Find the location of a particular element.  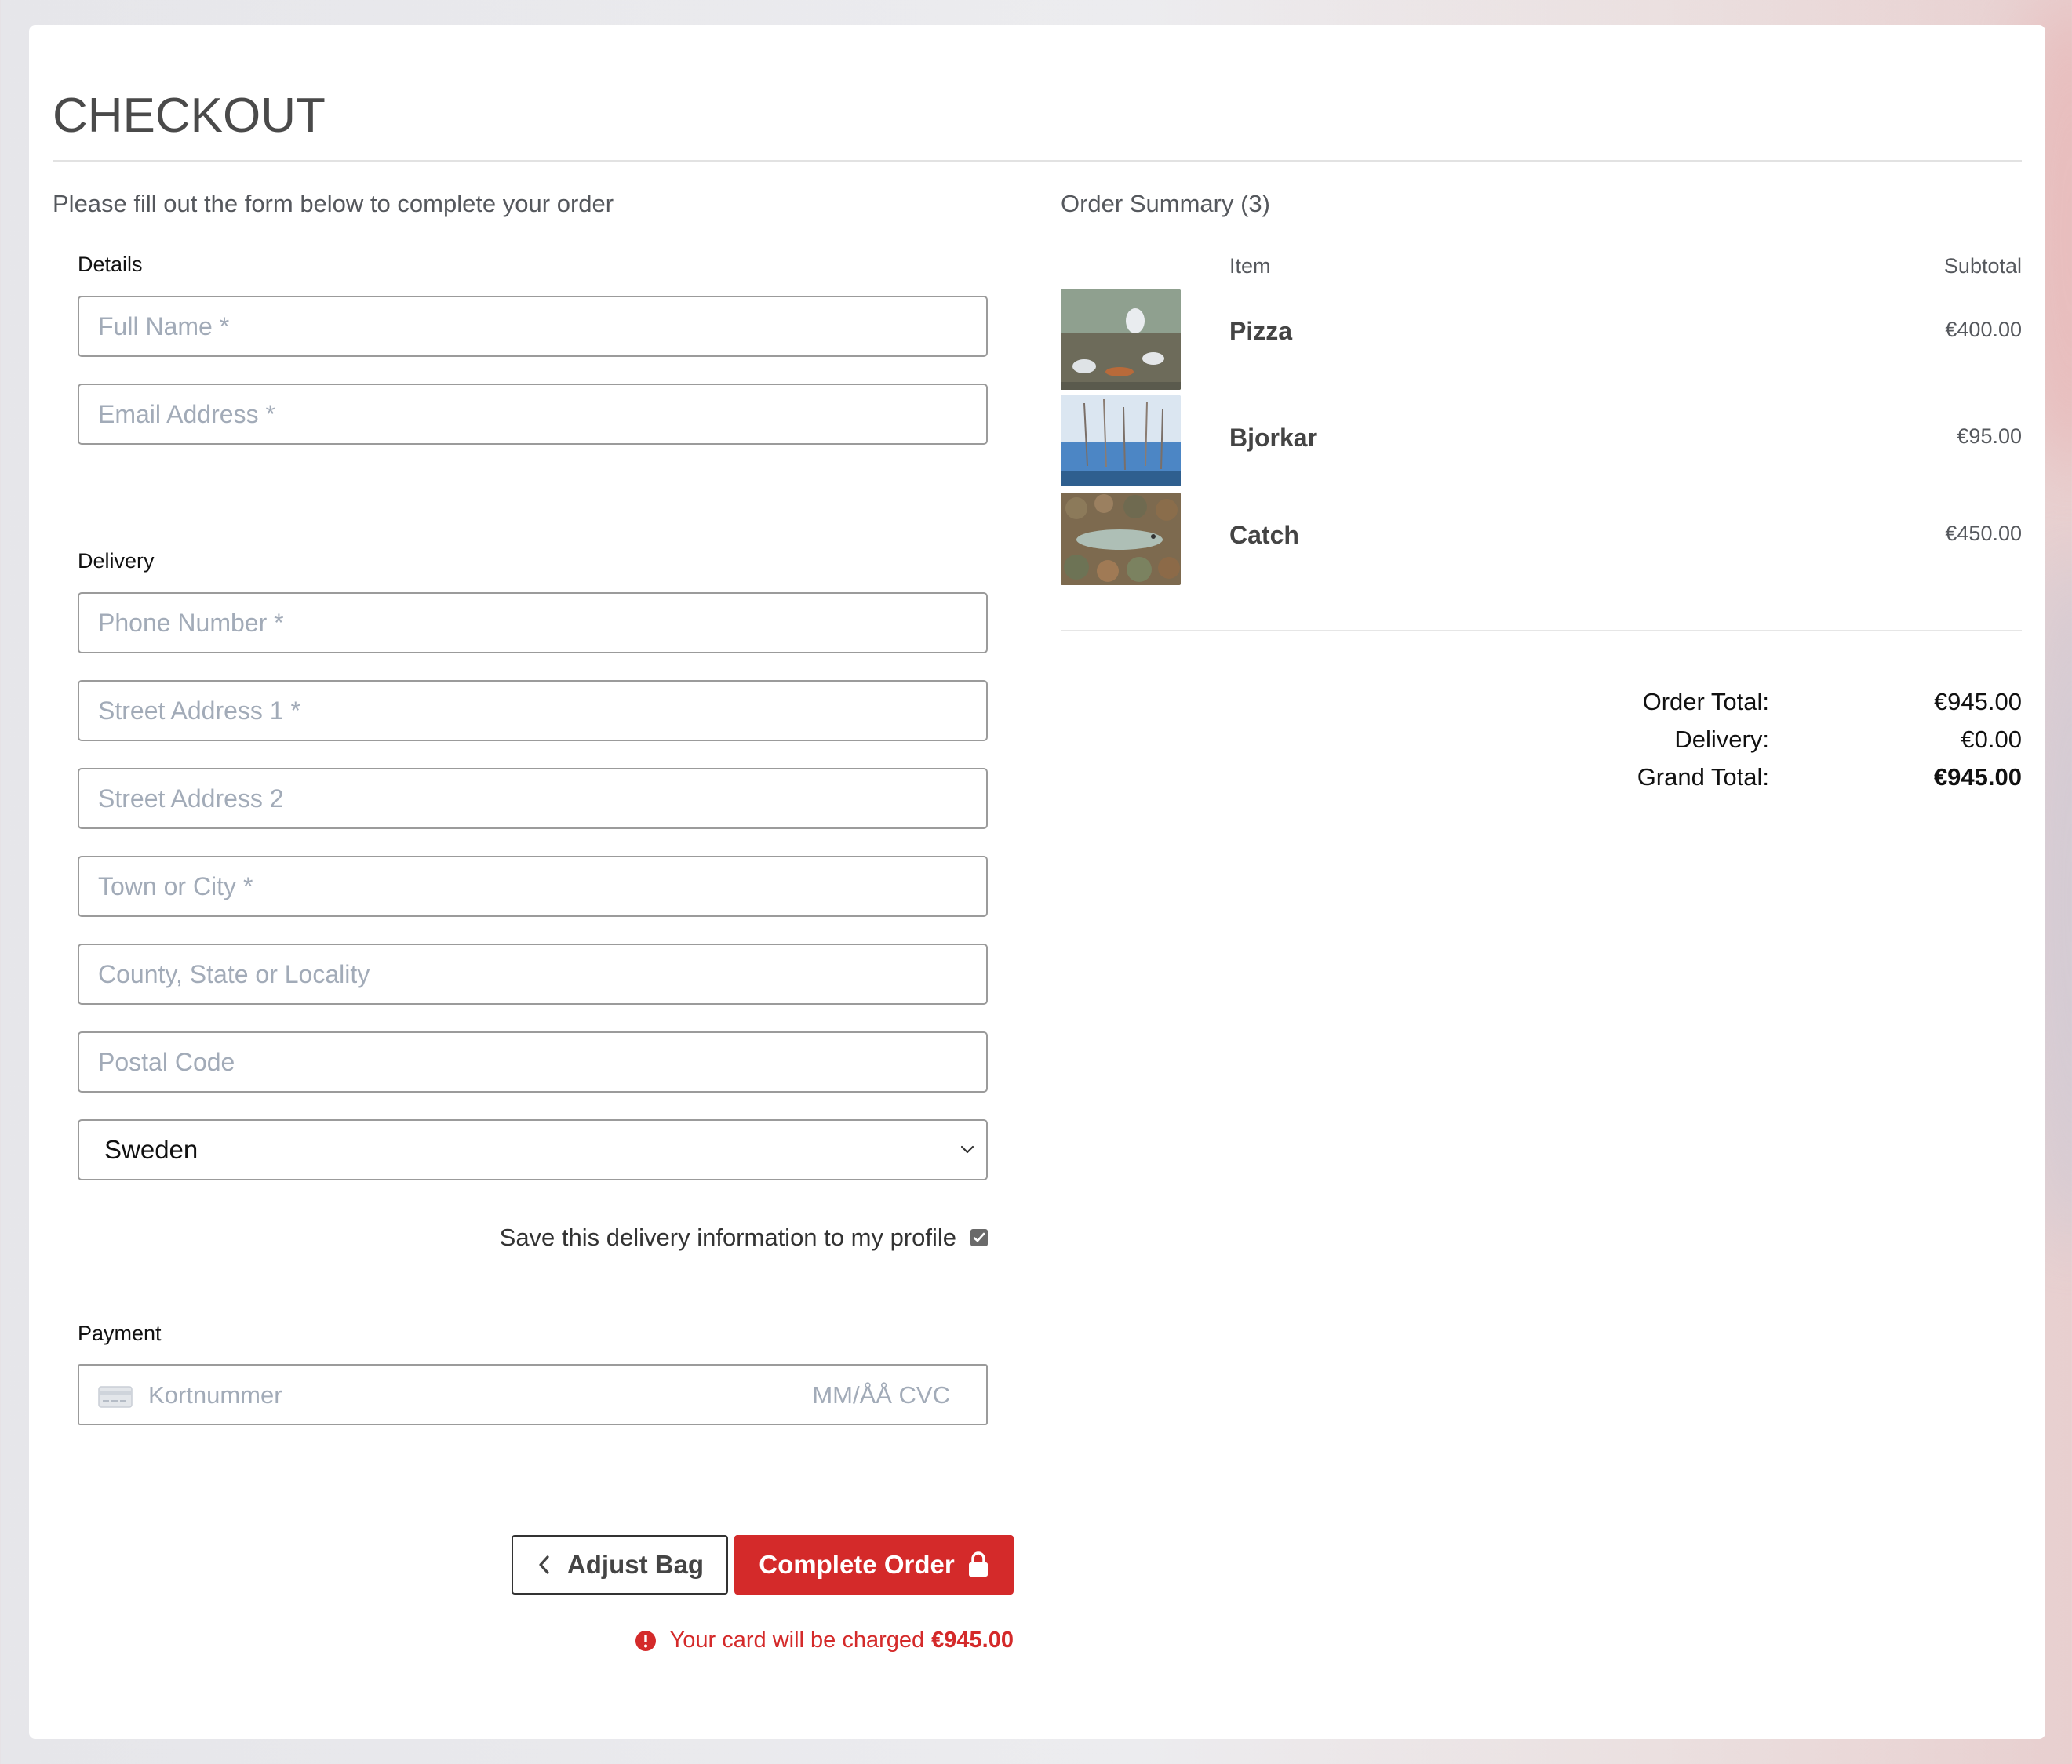

adjust-bag-button: Adjust Bag is located at coordinates (620, 1565).